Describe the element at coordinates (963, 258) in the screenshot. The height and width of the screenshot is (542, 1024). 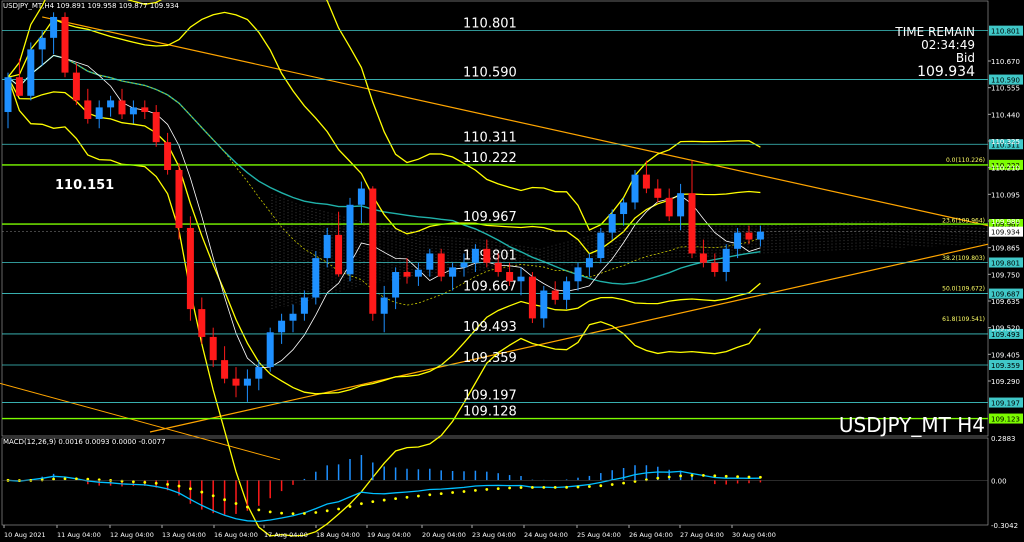
I see `fib-label: 38.2(109.803)` at that location.